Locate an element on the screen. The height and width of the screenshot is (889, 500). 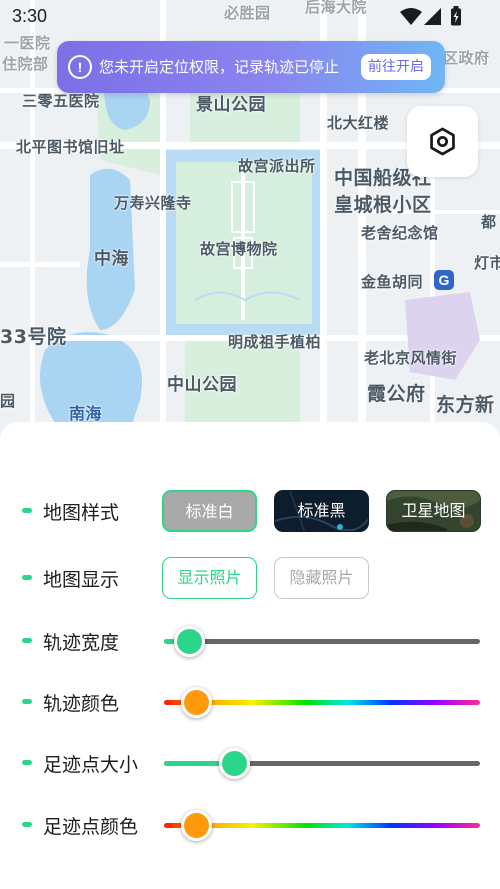
map-label: 老舍纪念馆 is located at coordinates (400, 233).